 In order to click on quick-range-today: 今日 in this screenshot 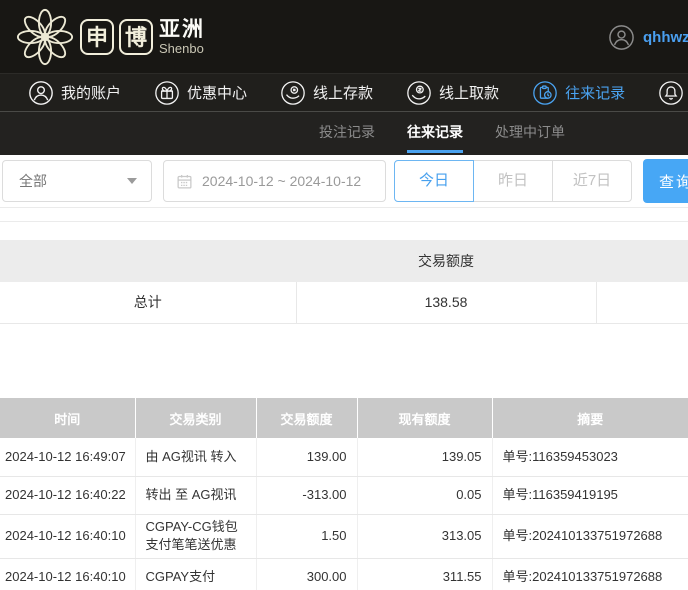, I will do `click(434, 181)`.